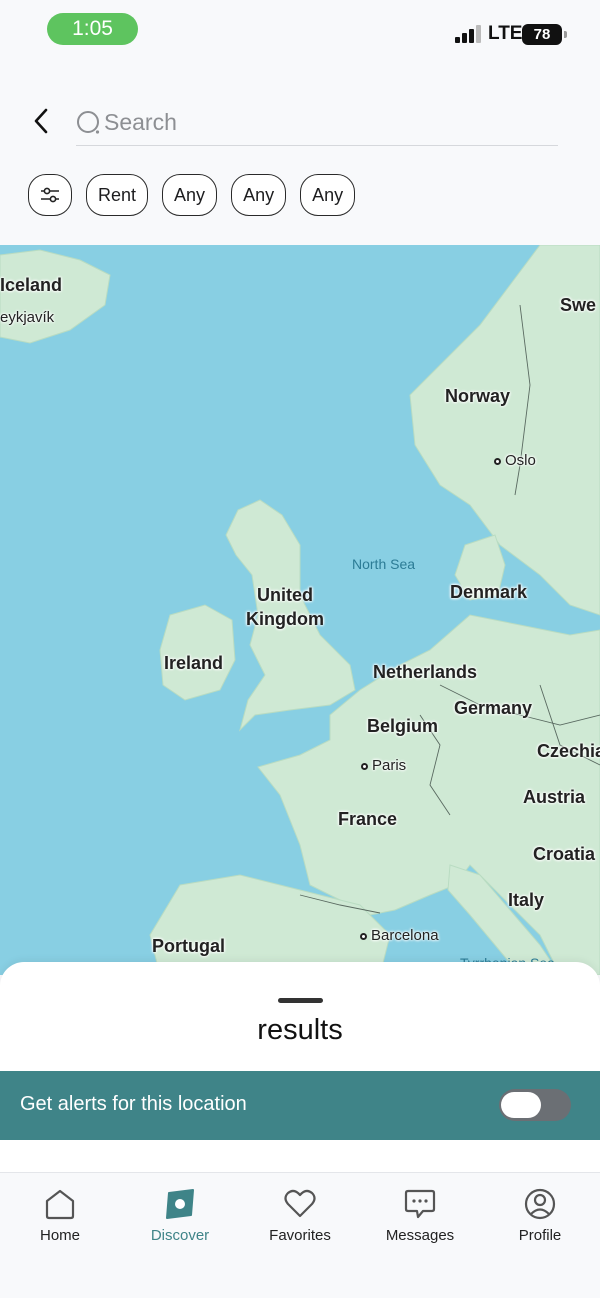 The width and height of the screenshot is (600, 1298). What do you see at coordinates (493, 708) in the screenshot?
I see `map-label-germany: Germany` at bounding box center [493, 708].